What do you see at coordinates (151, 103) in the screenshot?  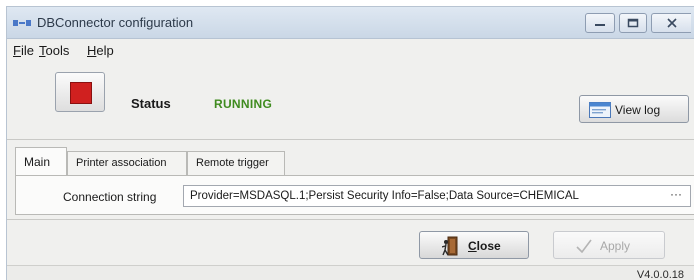 I see `status-label: Status` at bounding box center [151, 103].